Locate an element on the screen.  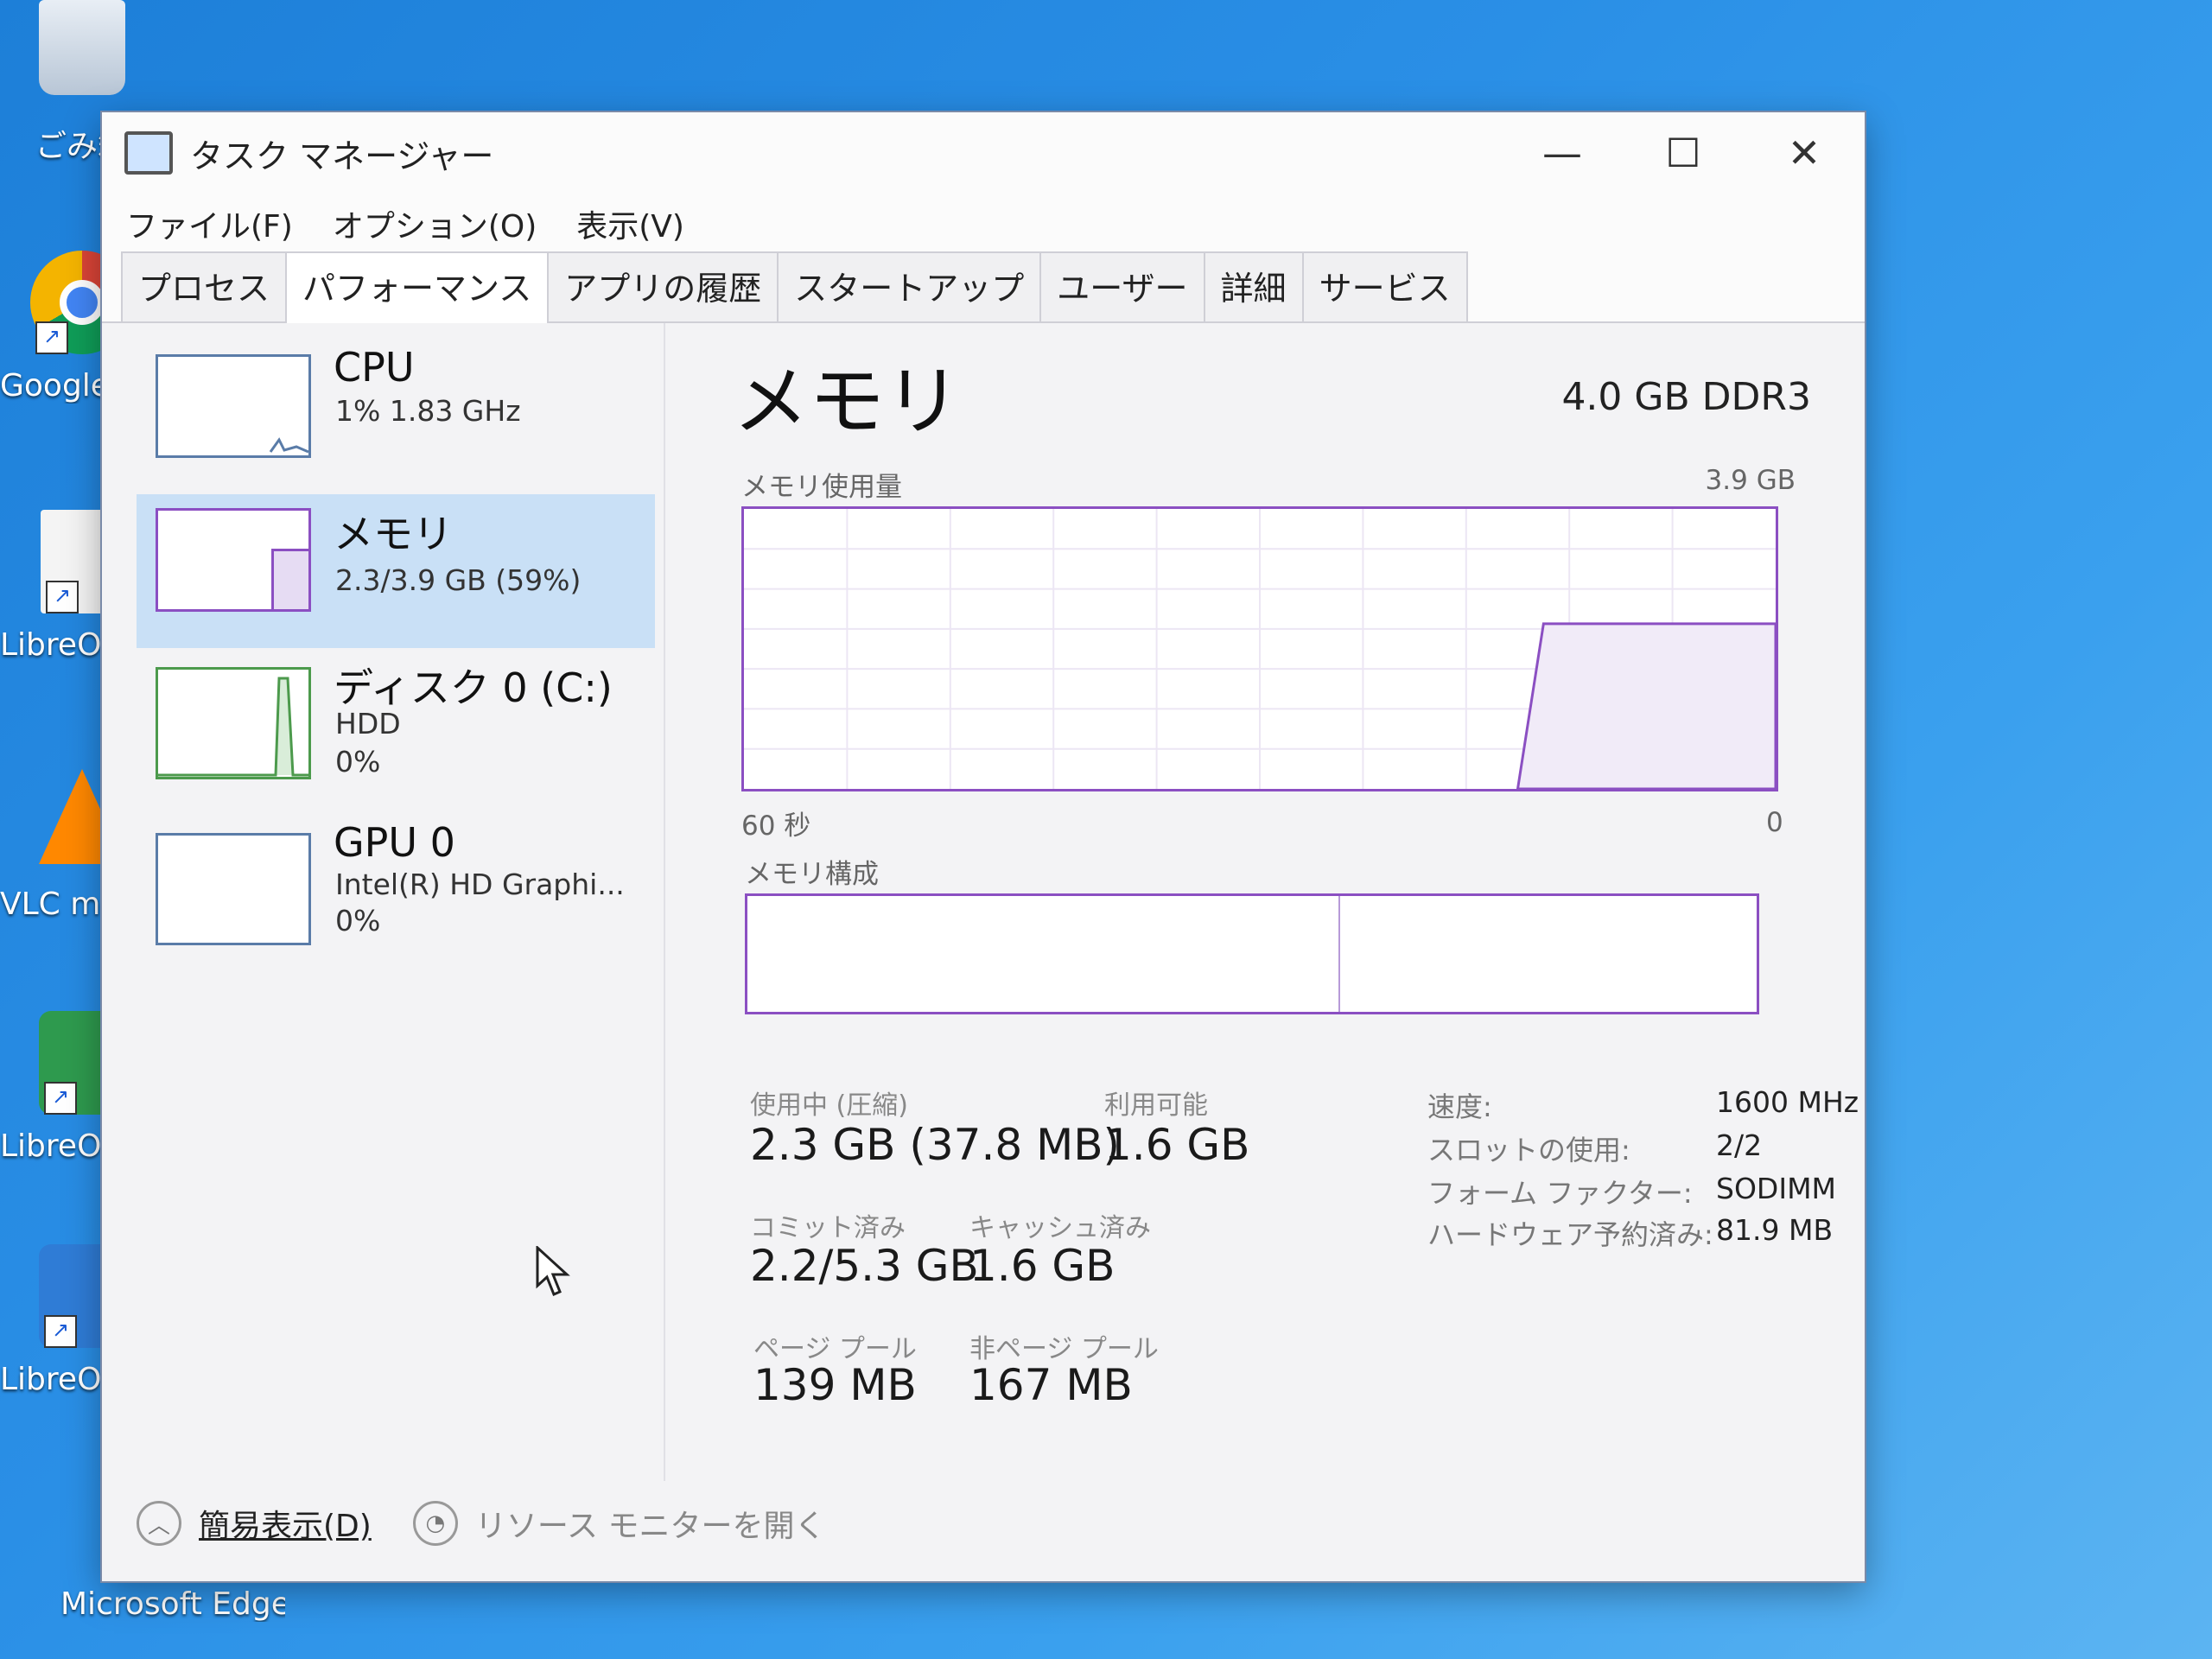
sidebar-item-gpu: GPU 0 Intel(R) HD Graphi... 0% is located at coordinates (396, 896).